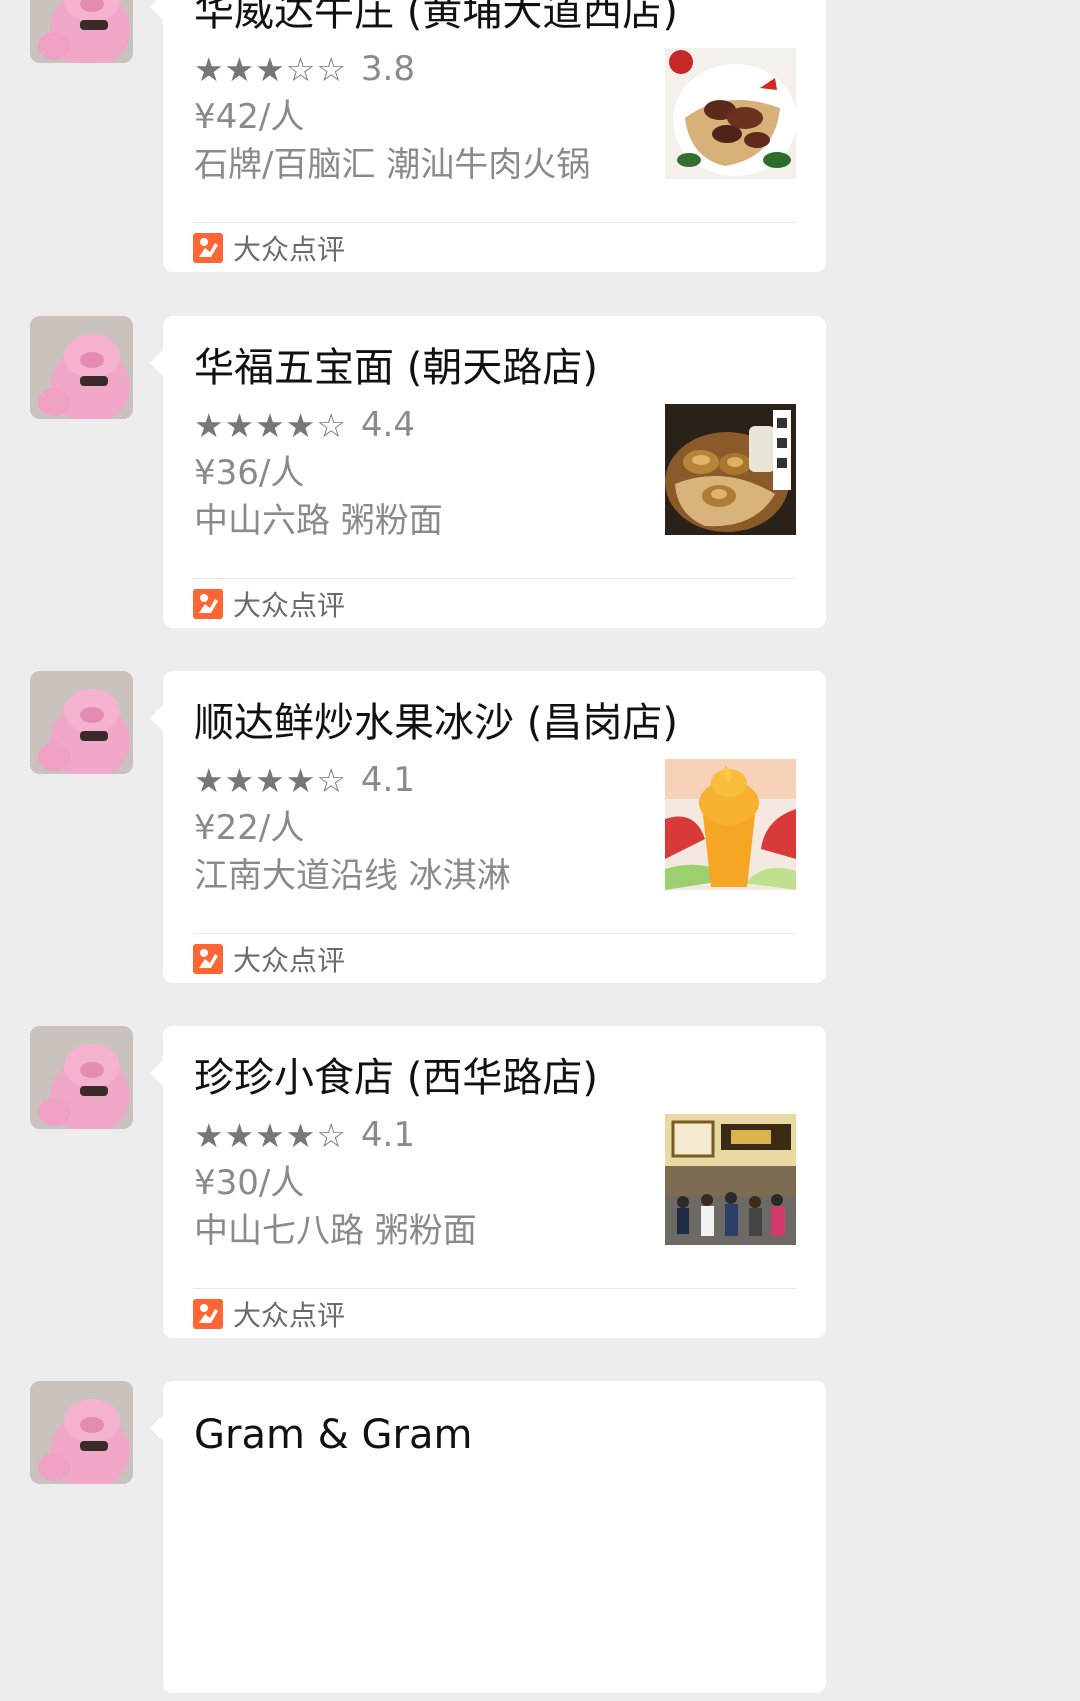 Image resolution: width=1080 pixels, height=1701 pixels. What do you see at coordinates (730, 469) in the screenshot?
I see `abalone-noodle-photo-icon` at bounding box center [730, 469].